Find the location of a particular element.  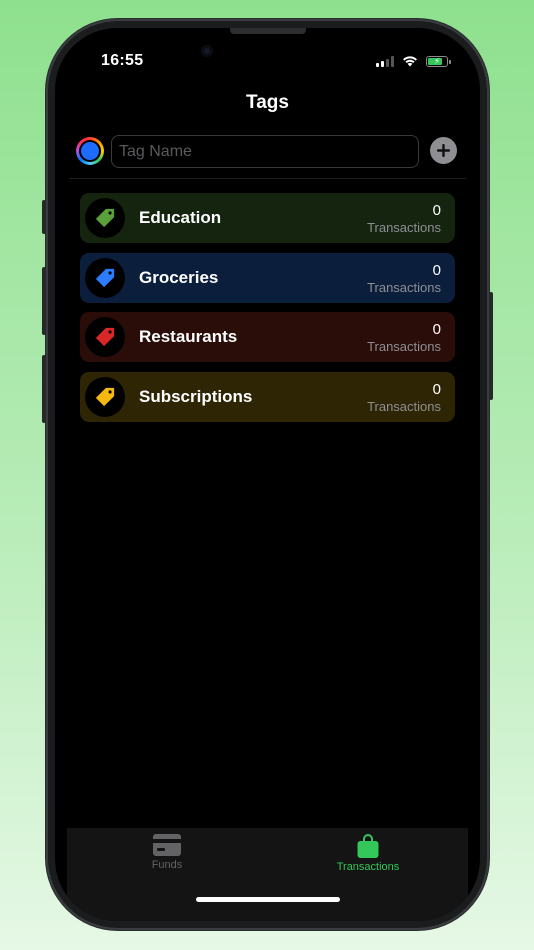

tag-row-restaurants: Restaurants 0 Transactions is located at coordinates (267, 337).